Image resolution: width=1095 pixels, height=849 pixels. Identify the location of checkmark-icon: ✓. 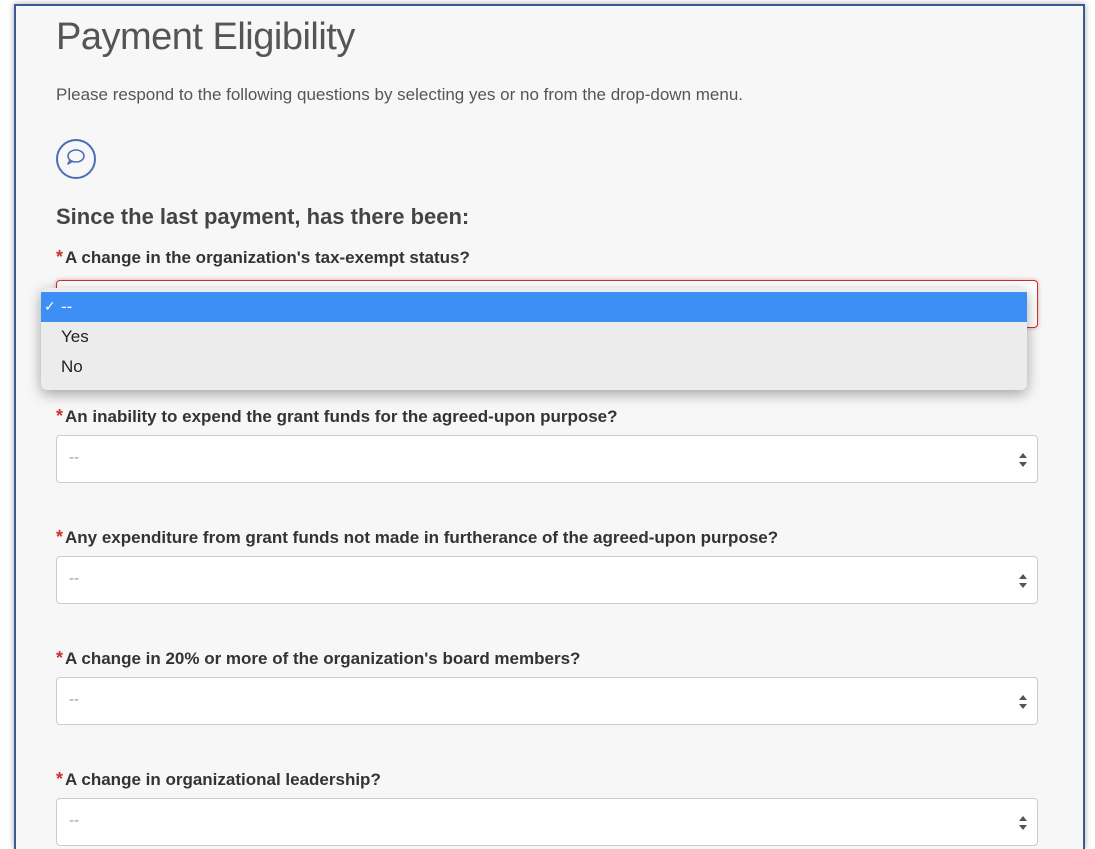
(50, 306).